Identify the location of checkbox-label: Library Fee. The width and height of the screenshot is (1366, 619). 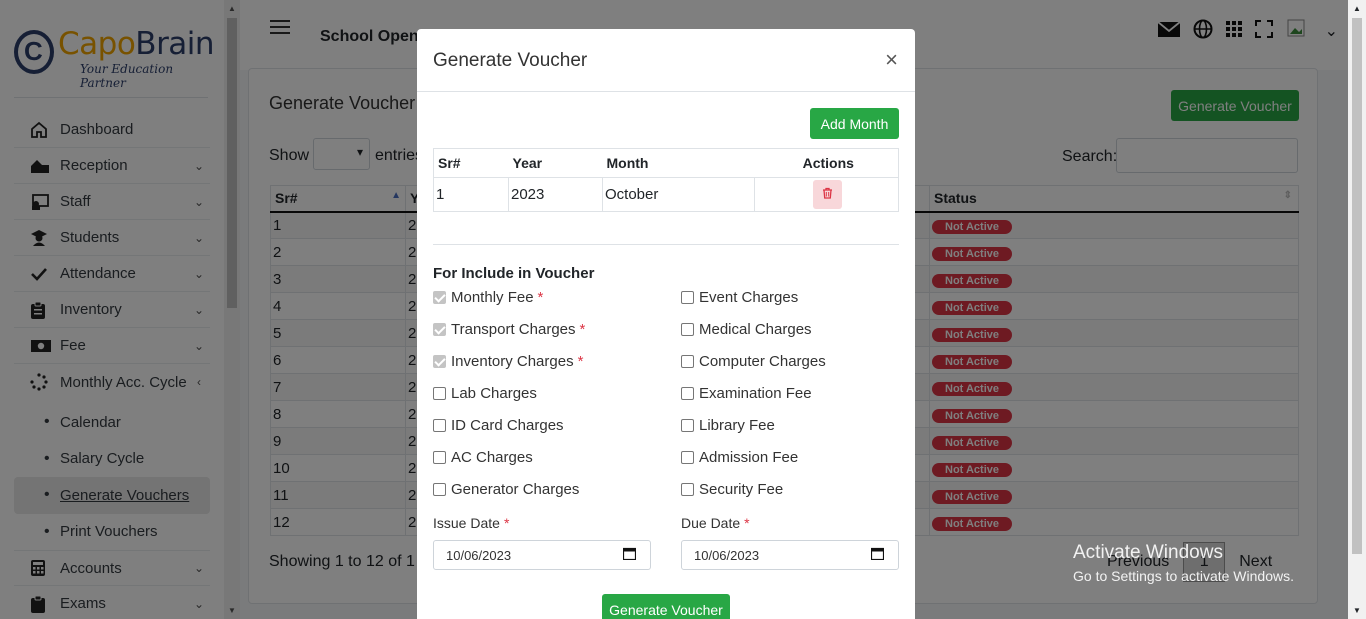
(737, 425).